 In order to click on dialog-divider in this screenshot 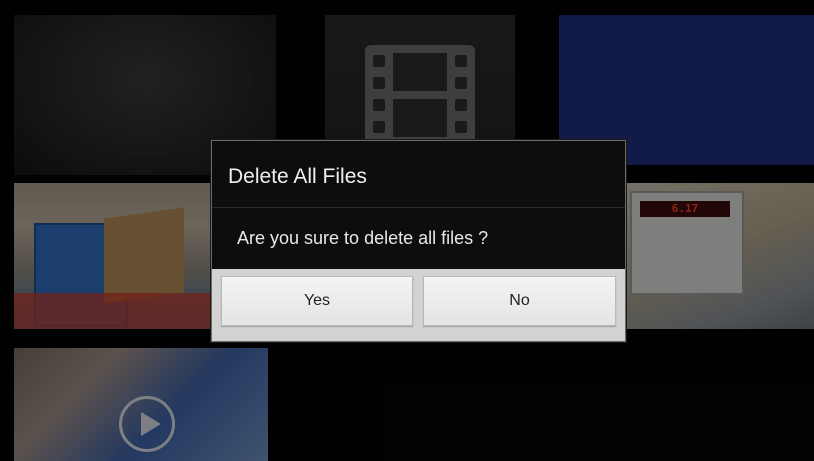, I will do `click(418, 207)`.